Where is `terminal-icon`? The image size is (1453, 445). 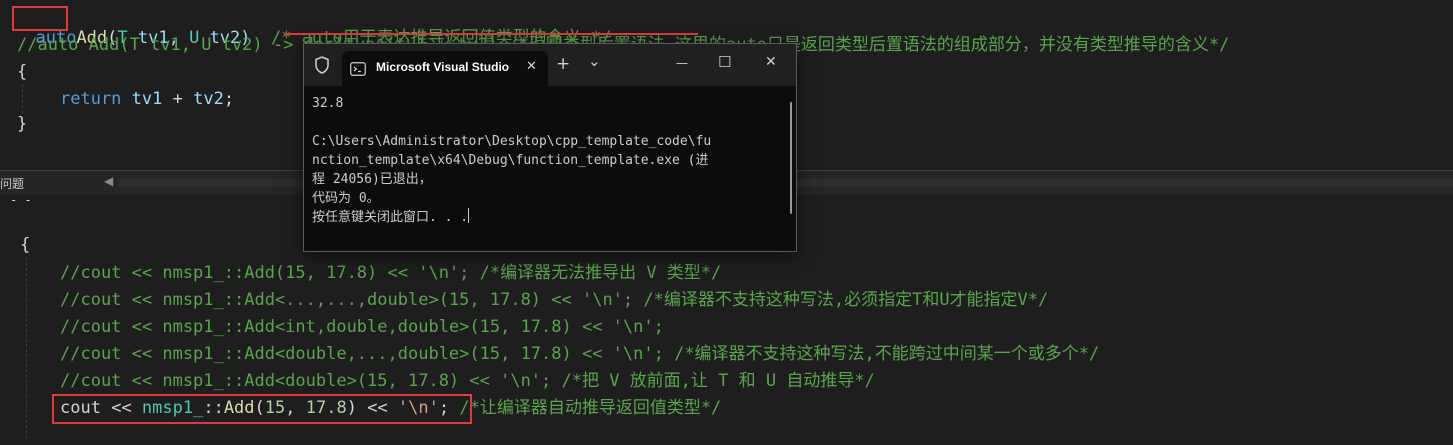
terminal-icon is located at coordinates (358, 68).